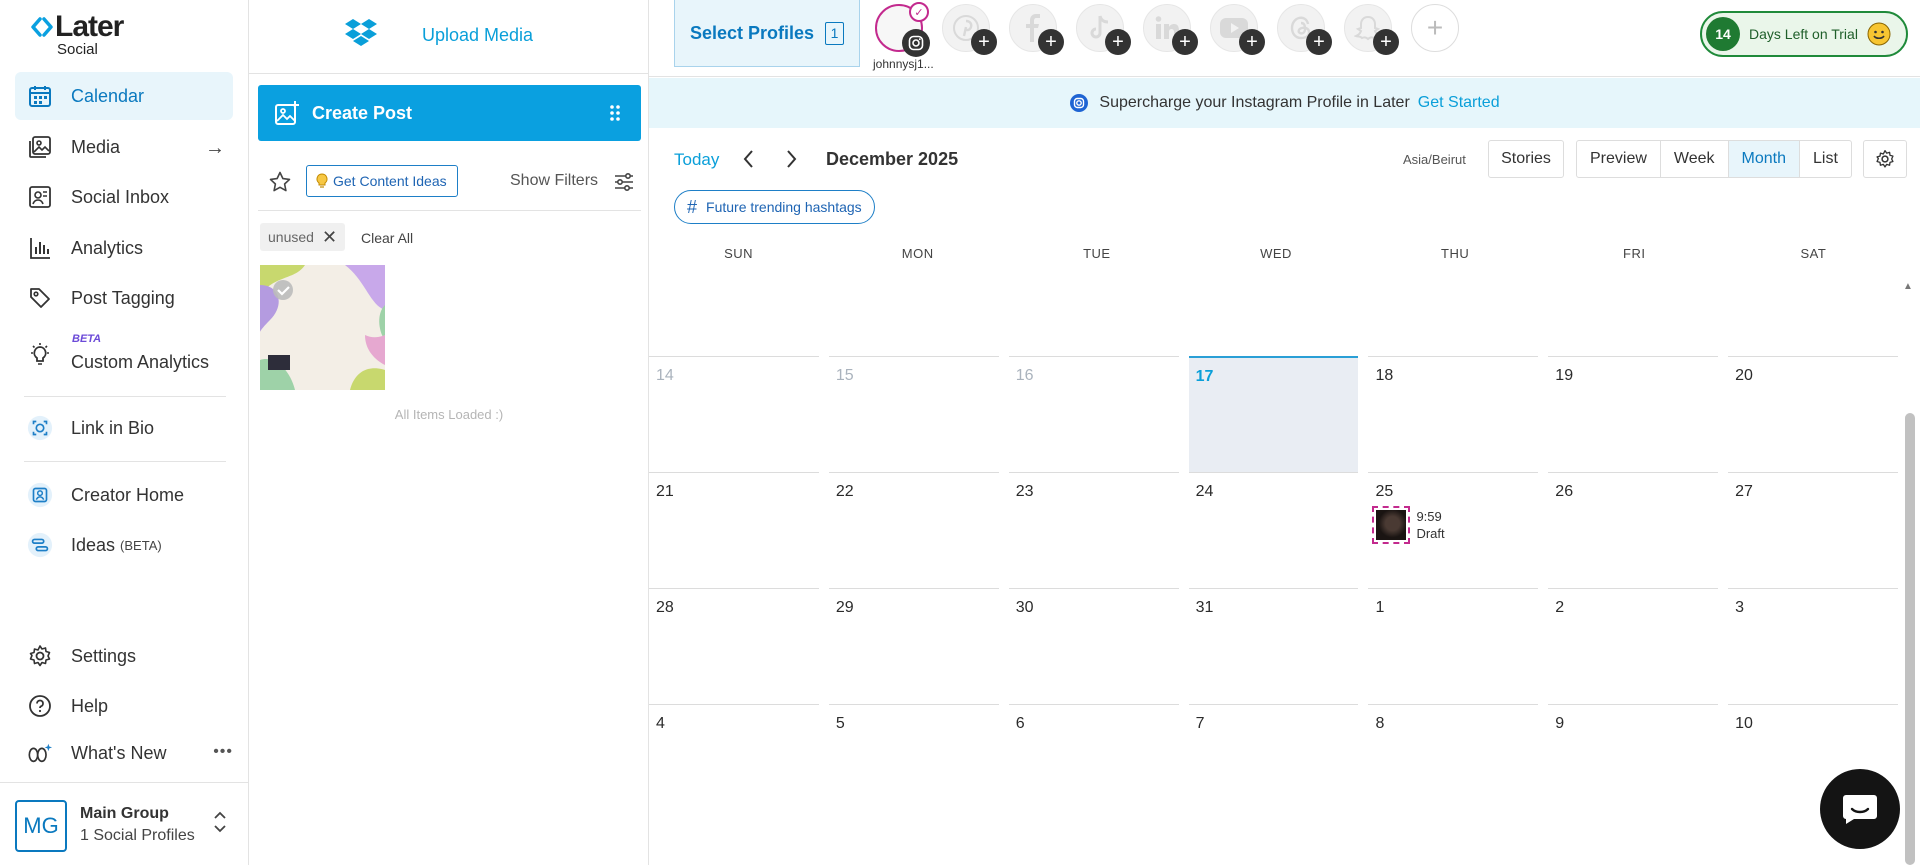 The image size is (1920, 865). Describe the element at coordinates (1453, 762) in the screenshot. I see `day-cell: 8` at that location.